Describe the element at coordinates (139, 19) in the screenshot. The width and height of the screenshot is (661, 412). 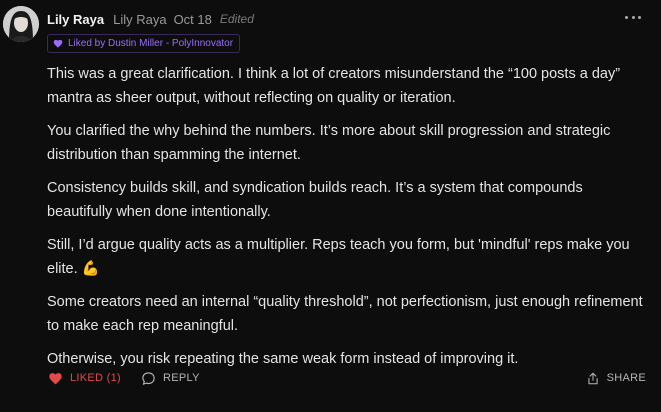
I see `author-handle: Lily Raya` at that location.